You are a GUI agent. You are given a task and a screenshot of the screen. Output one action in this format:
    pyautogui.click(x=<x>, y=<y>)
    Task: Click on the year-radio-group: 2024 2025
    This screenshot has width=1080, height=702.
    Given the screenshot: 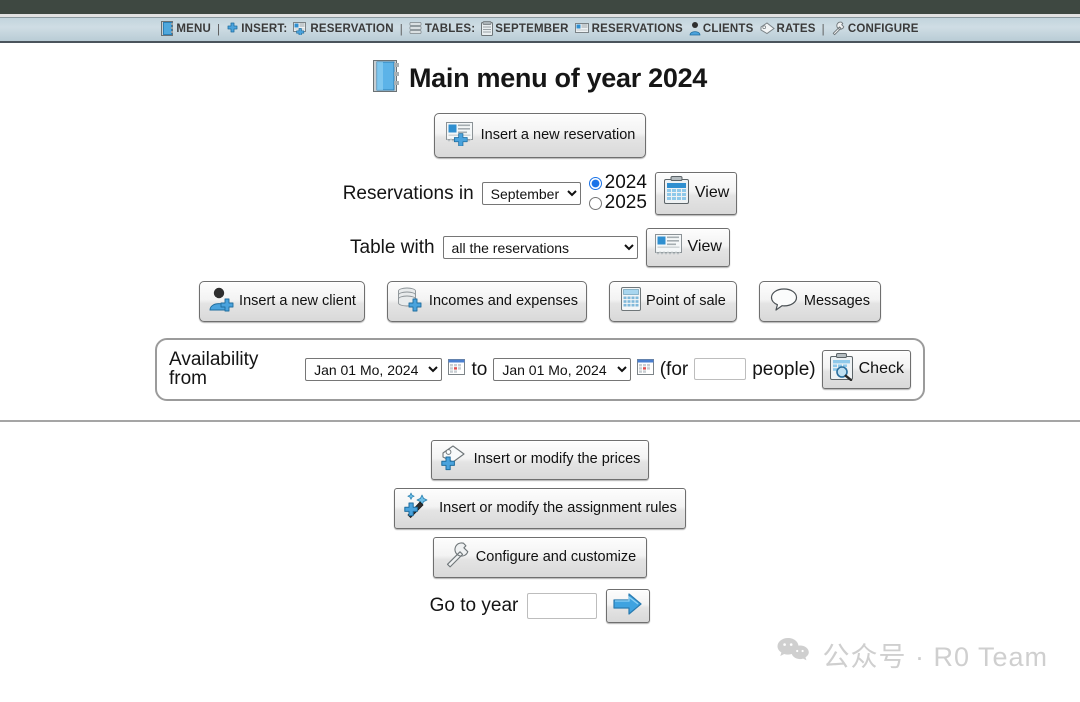 What is the action you would take?
    pyautogui.click(x=617, y=193)
    